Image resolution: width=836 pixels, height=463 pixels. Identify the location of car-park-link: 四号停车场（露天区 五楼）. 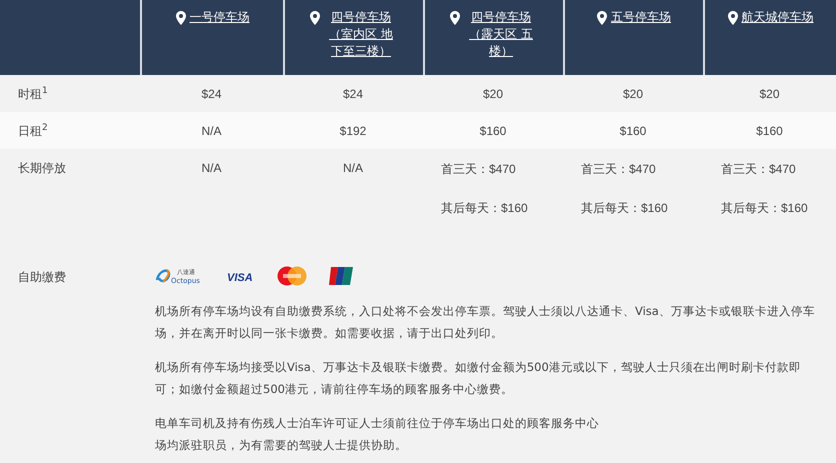
(501, 34).